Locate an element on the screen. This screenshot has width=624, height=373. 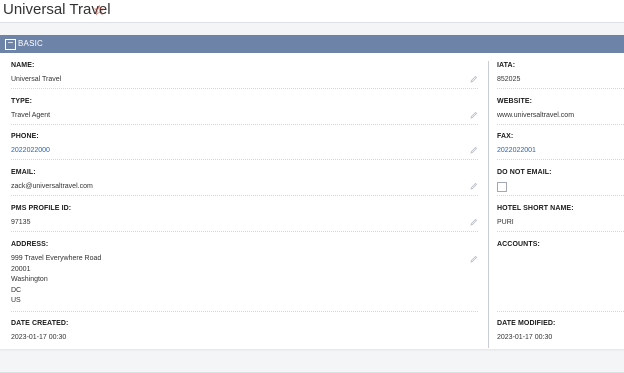
field-label: DATE MODIFIED: is located at coordinates (526, 323).